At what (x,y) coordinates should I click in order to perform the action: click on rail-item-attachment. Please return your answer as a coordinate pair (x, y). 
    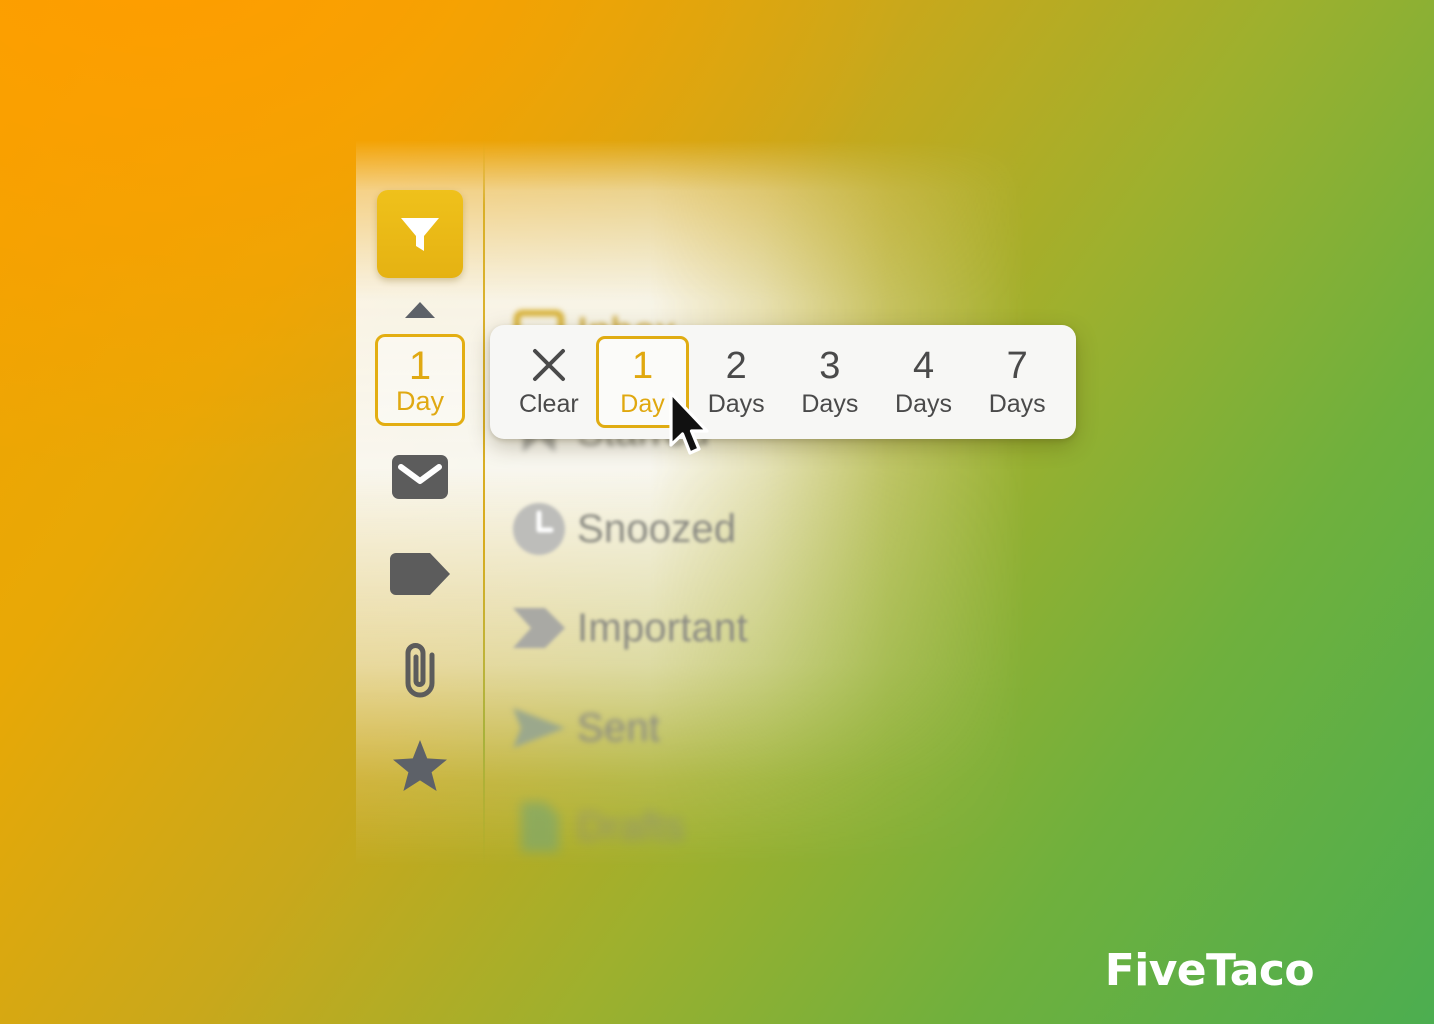
    Looking at the image, I should click on (420, 671).